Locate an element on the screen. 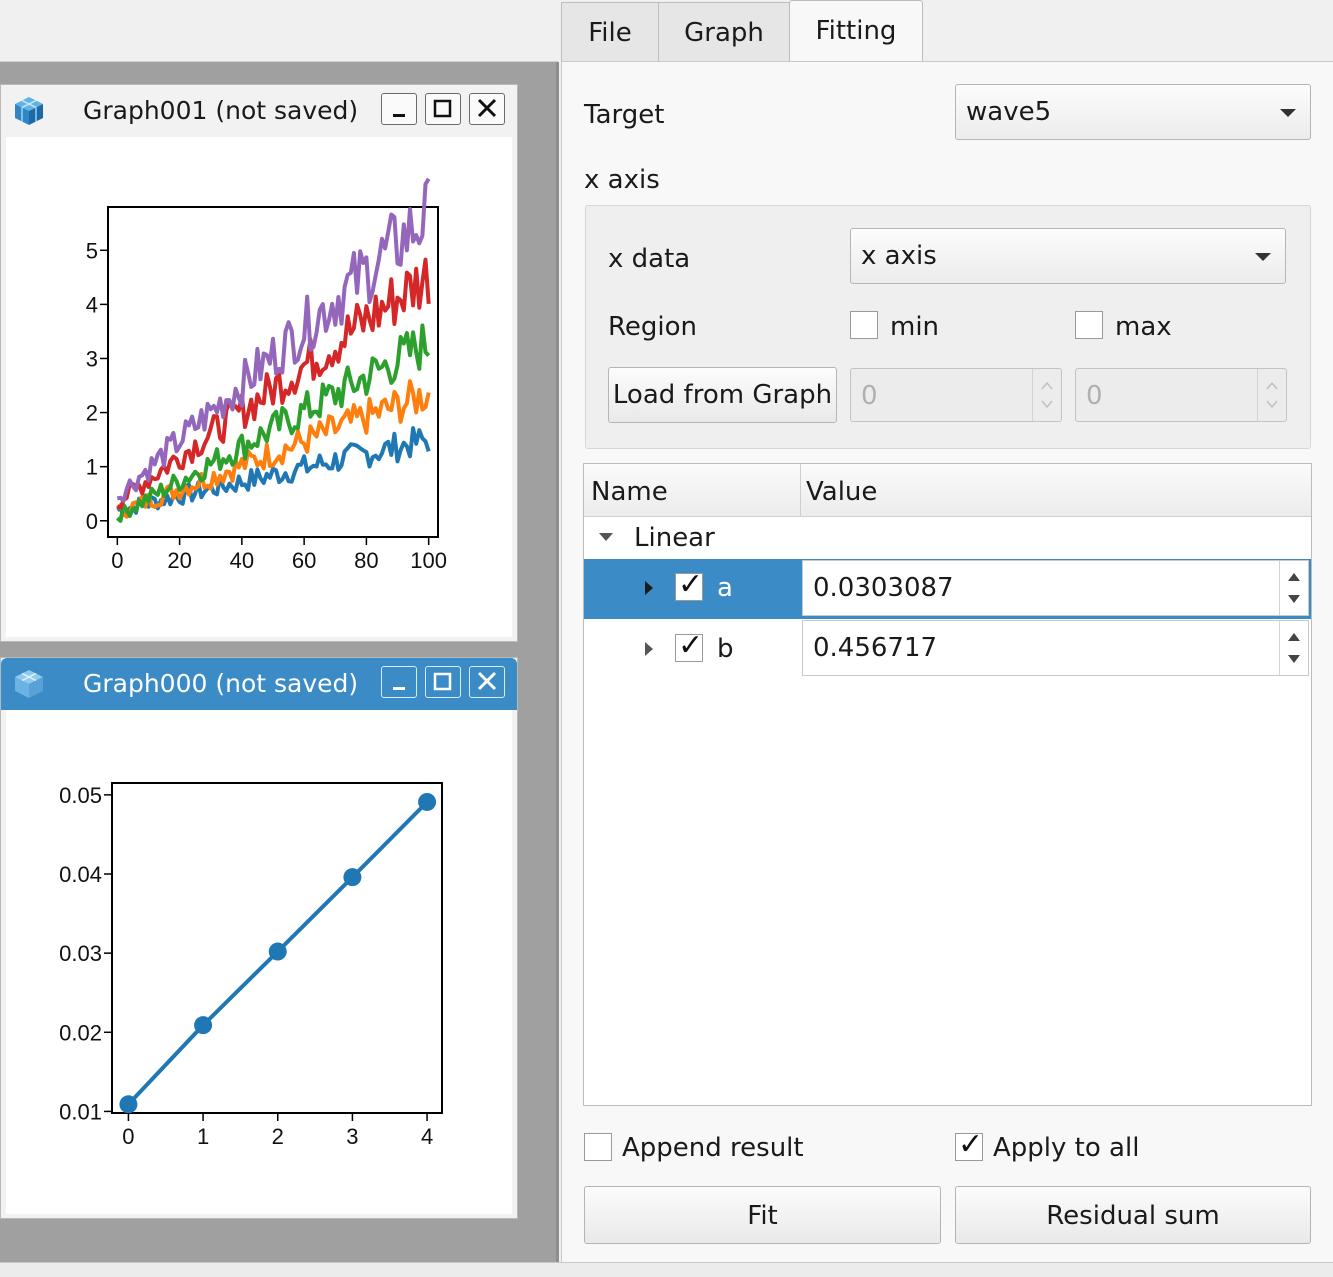 The height and width of the screenshot is (1277, 1333). tab-label: Fitting is located at coordinates (856, 31).